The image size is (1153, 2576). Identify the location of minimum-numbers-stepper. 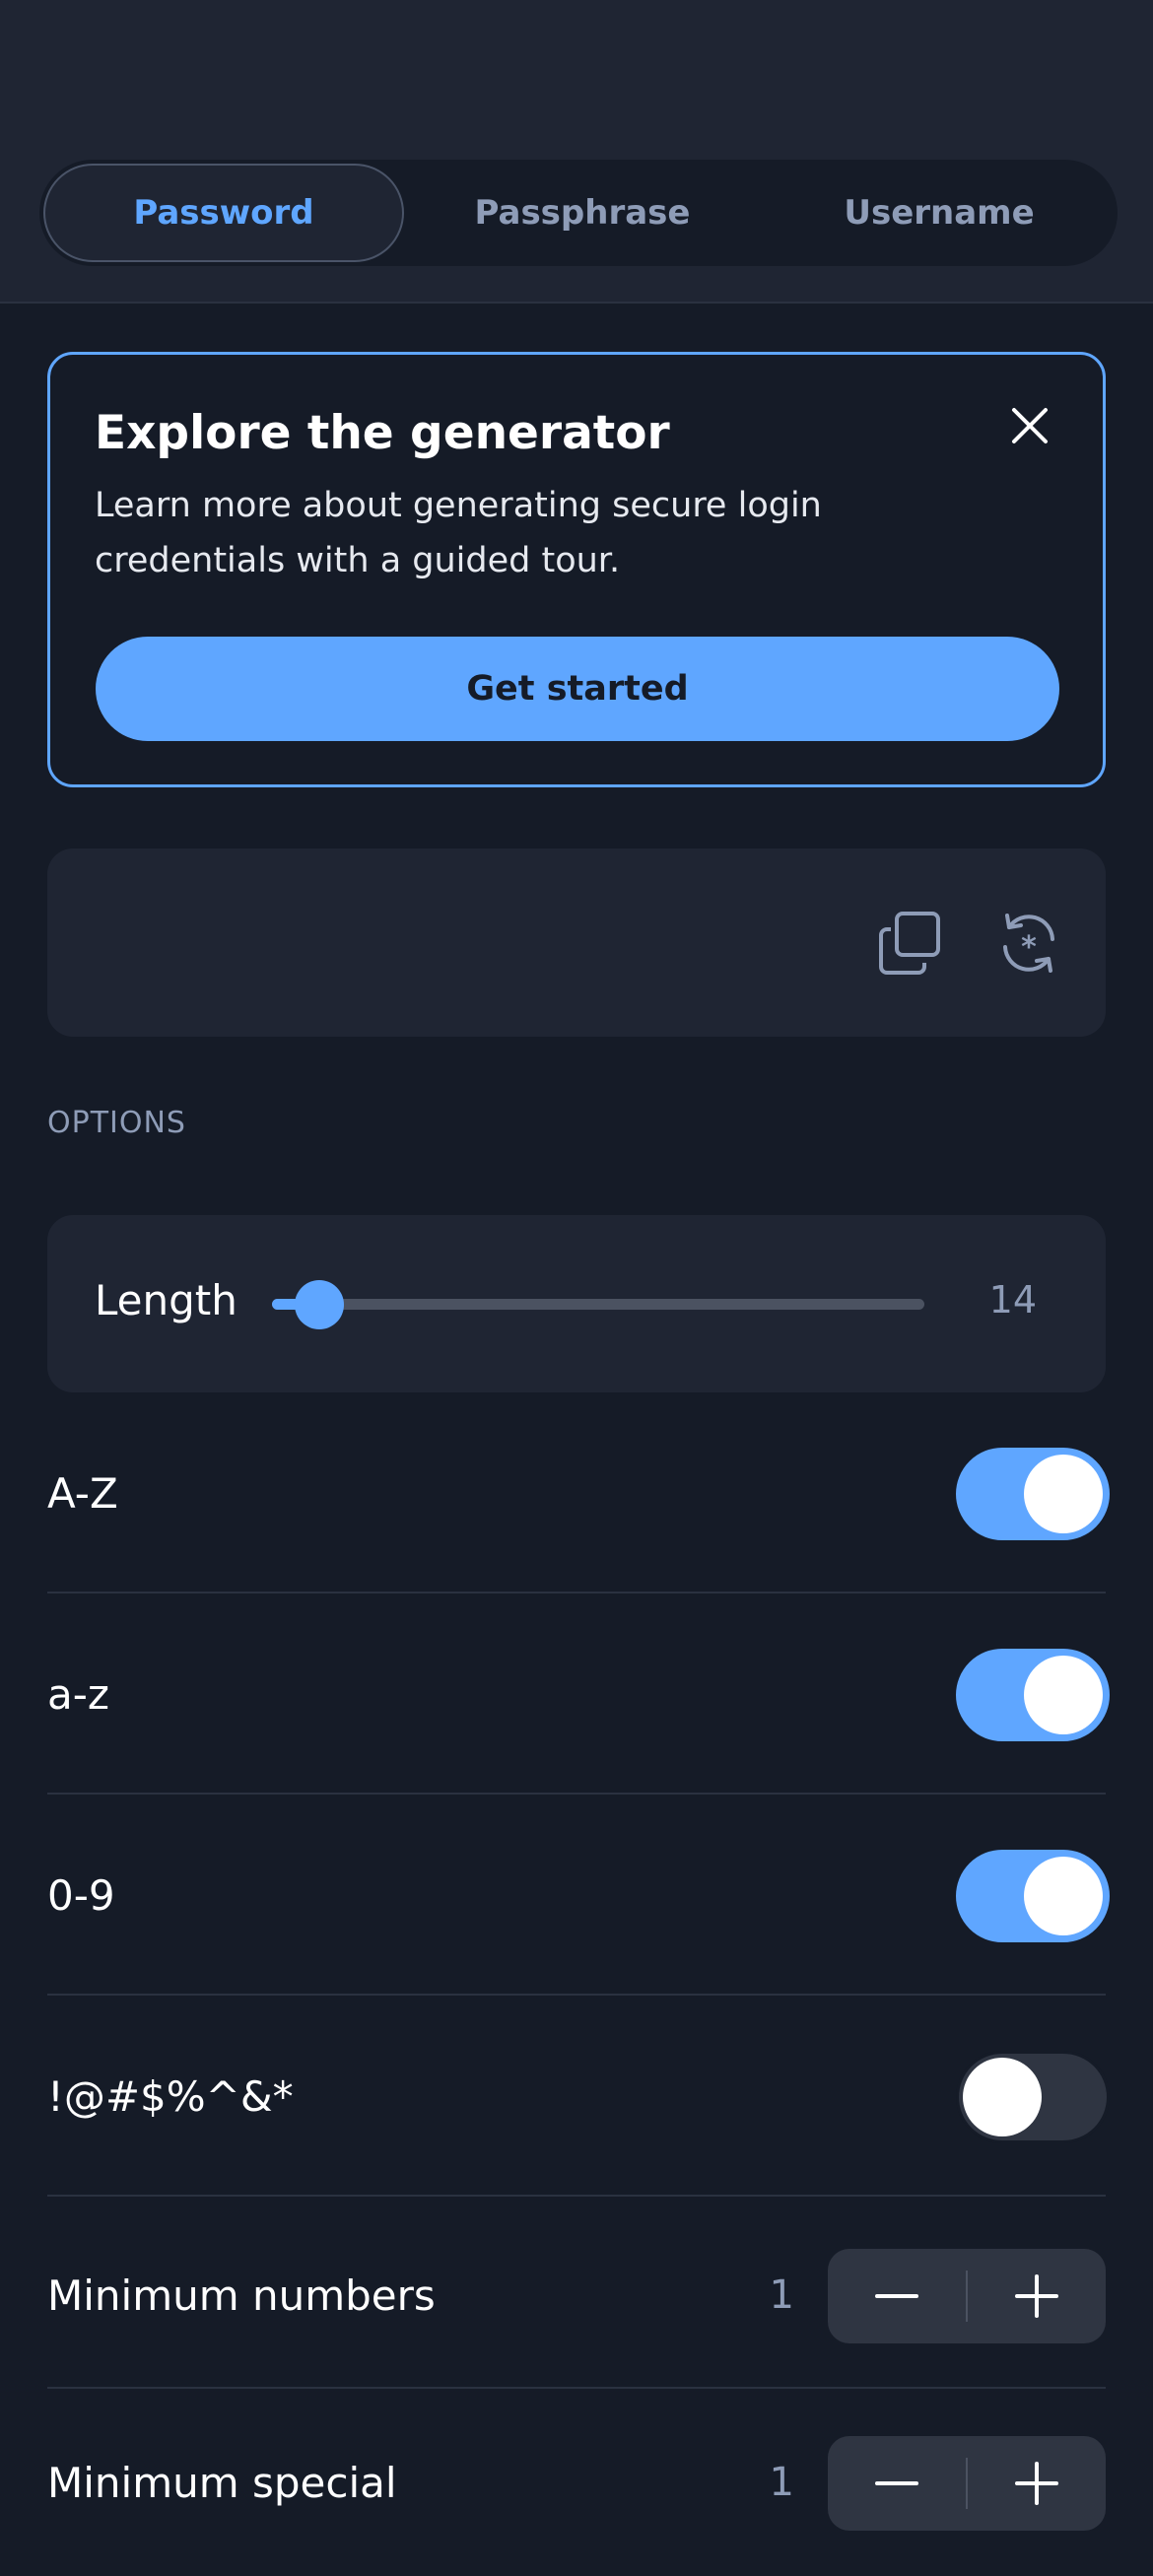
(967, 2296).